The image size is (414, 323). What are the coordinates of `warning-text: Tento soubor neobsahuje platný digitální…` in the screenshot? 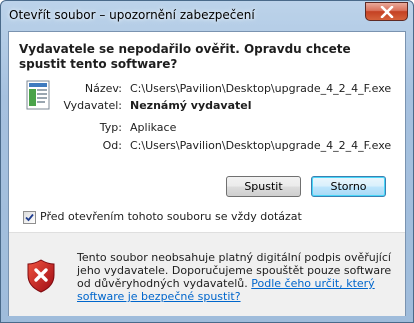 It's located at (238, 277).